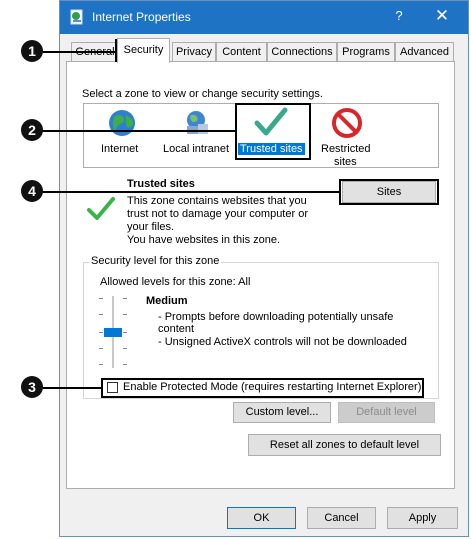 The image size is (471, 539). Describe the element at coordinates (151, 227) in the screenshot. I see `zone-info-line-3: your files.` at that location.